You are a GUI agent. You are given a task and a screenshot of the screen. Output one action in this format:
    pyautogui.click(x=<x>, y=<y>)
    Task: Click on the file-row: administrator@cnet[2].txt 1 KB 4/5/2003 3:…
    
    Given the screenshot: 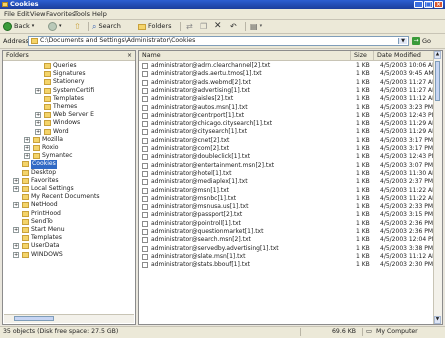 What is the action you would take?
    pyautogui.click(x=287, y=141)
    